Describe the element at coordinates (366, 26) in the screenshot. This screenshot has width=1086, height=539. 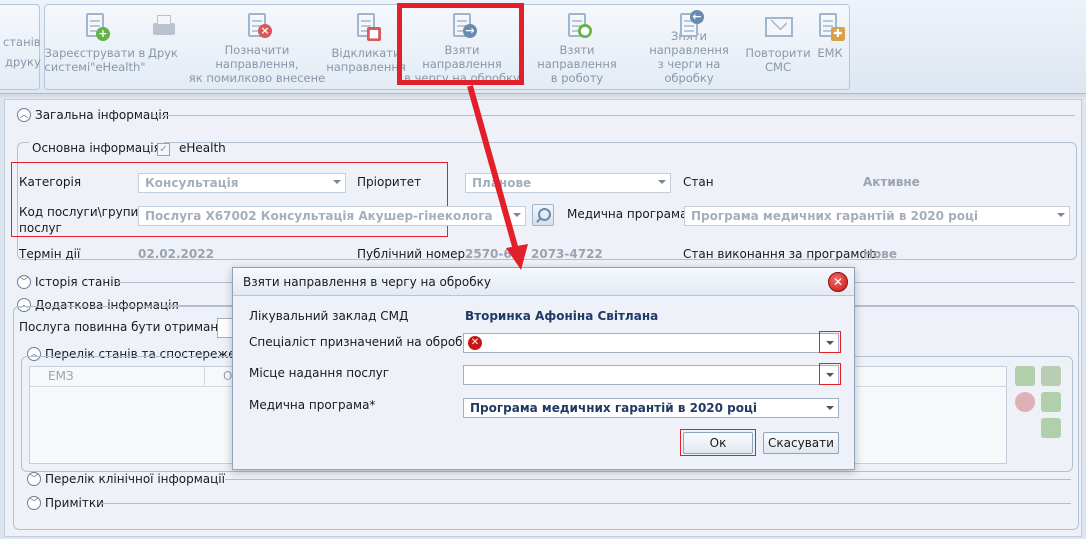
I see `revoke-icon: ■` at that location.